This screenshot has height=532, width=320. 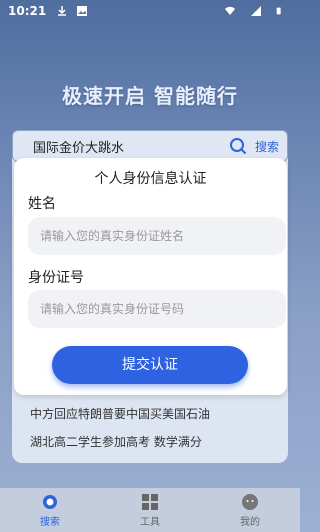 I want to click on tab-label: 搜索, so click(x=50, y=522).